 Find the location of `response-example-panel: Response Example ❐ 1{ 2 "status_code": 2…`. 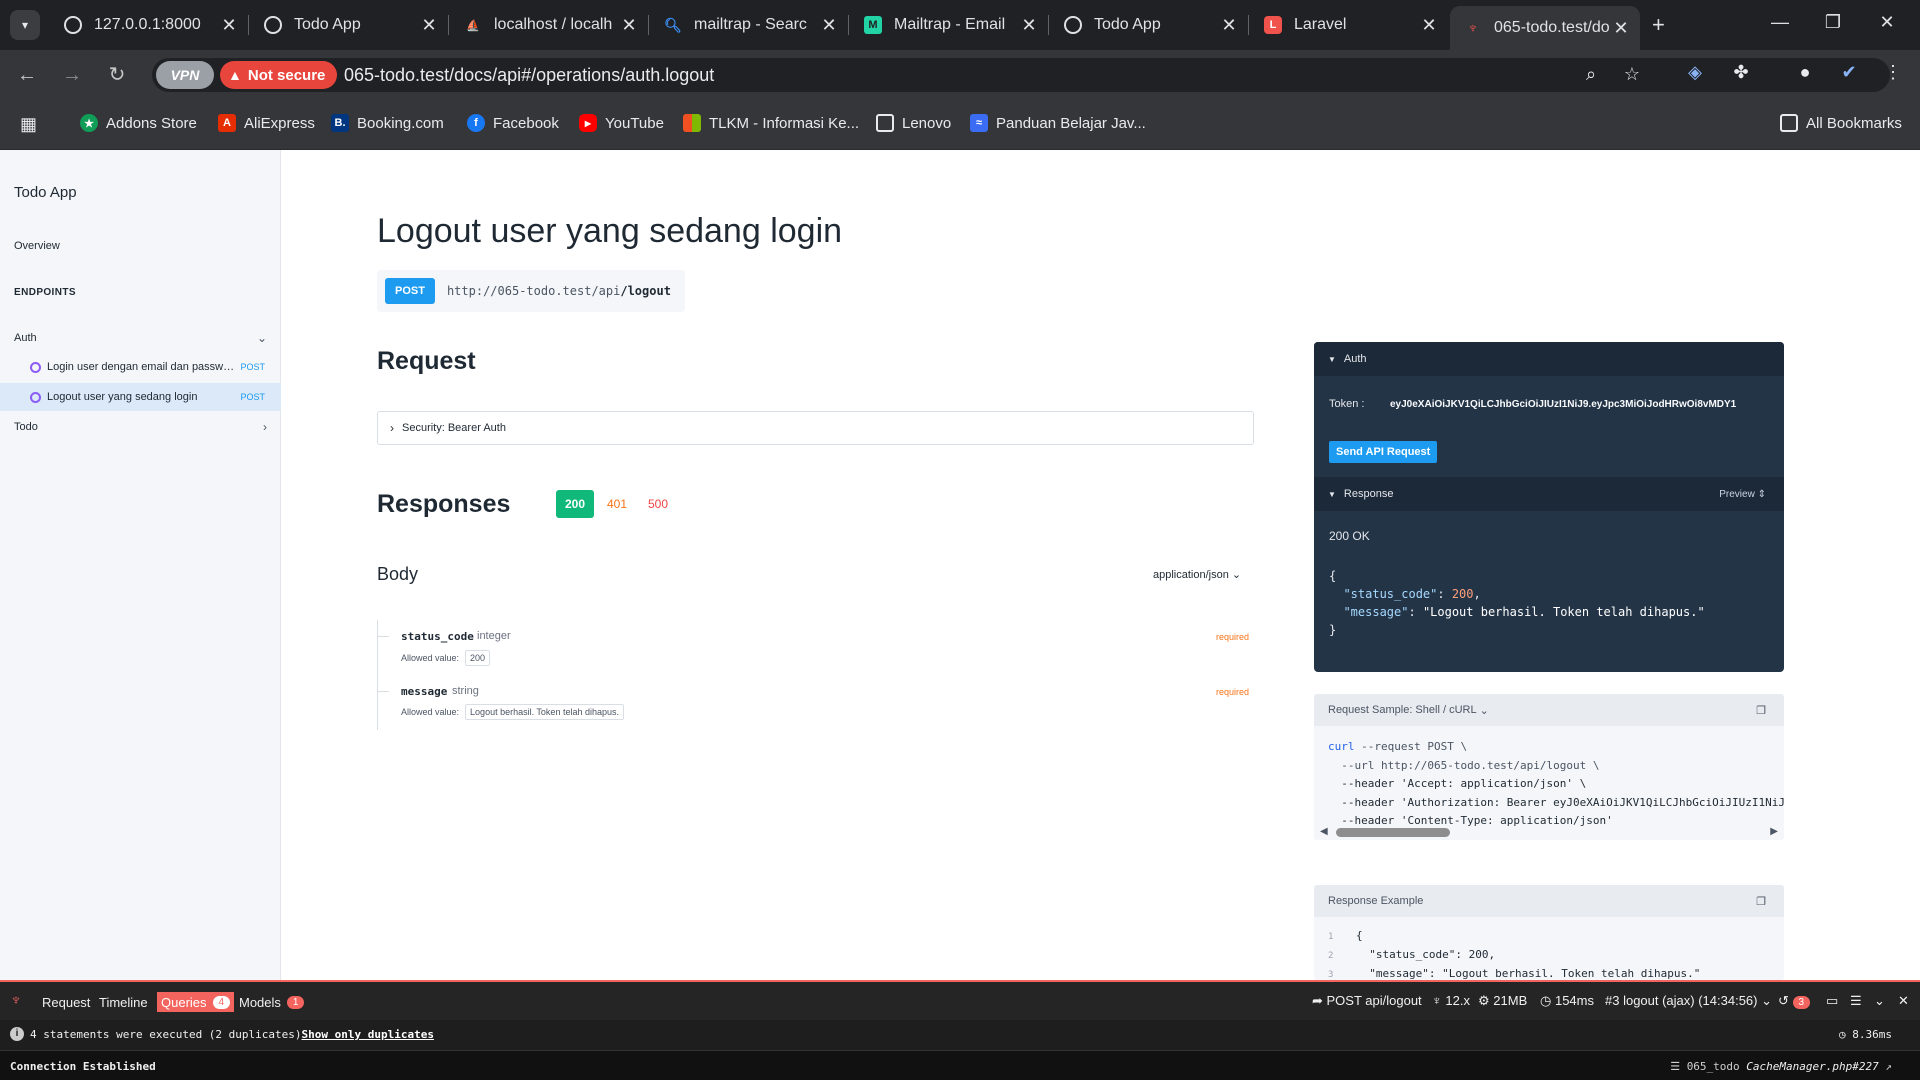

response-example-panel: Response Example ❐ 1{ 2 "status_code": 2… is located at coordinates (1549, 932).